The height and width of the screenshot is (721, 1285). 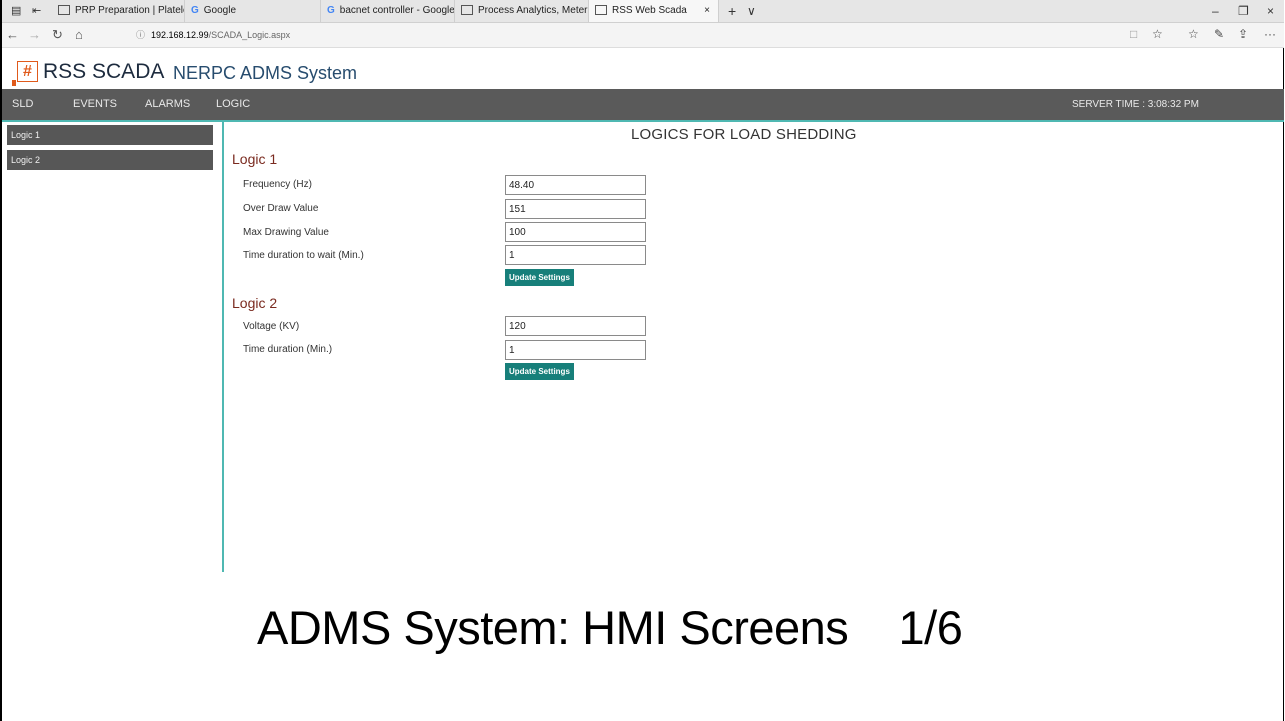 What do you see at coordinates (167, 104) in the screenshot?
I see `nav-alarms: ALARMS` at bounding box center [167, 104].